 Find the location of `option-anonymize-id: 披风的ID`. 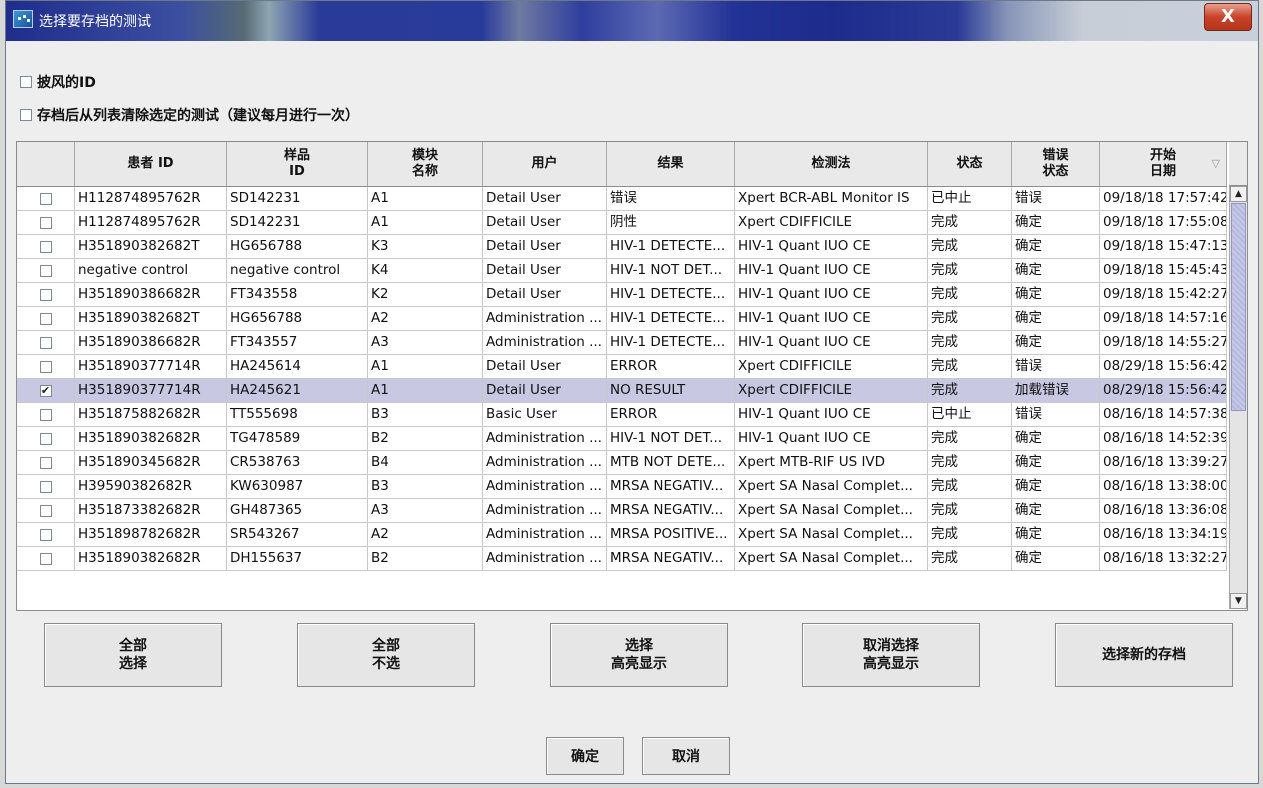

option-anonymize-id: 披风的ID is located at coordinates (58, 82).